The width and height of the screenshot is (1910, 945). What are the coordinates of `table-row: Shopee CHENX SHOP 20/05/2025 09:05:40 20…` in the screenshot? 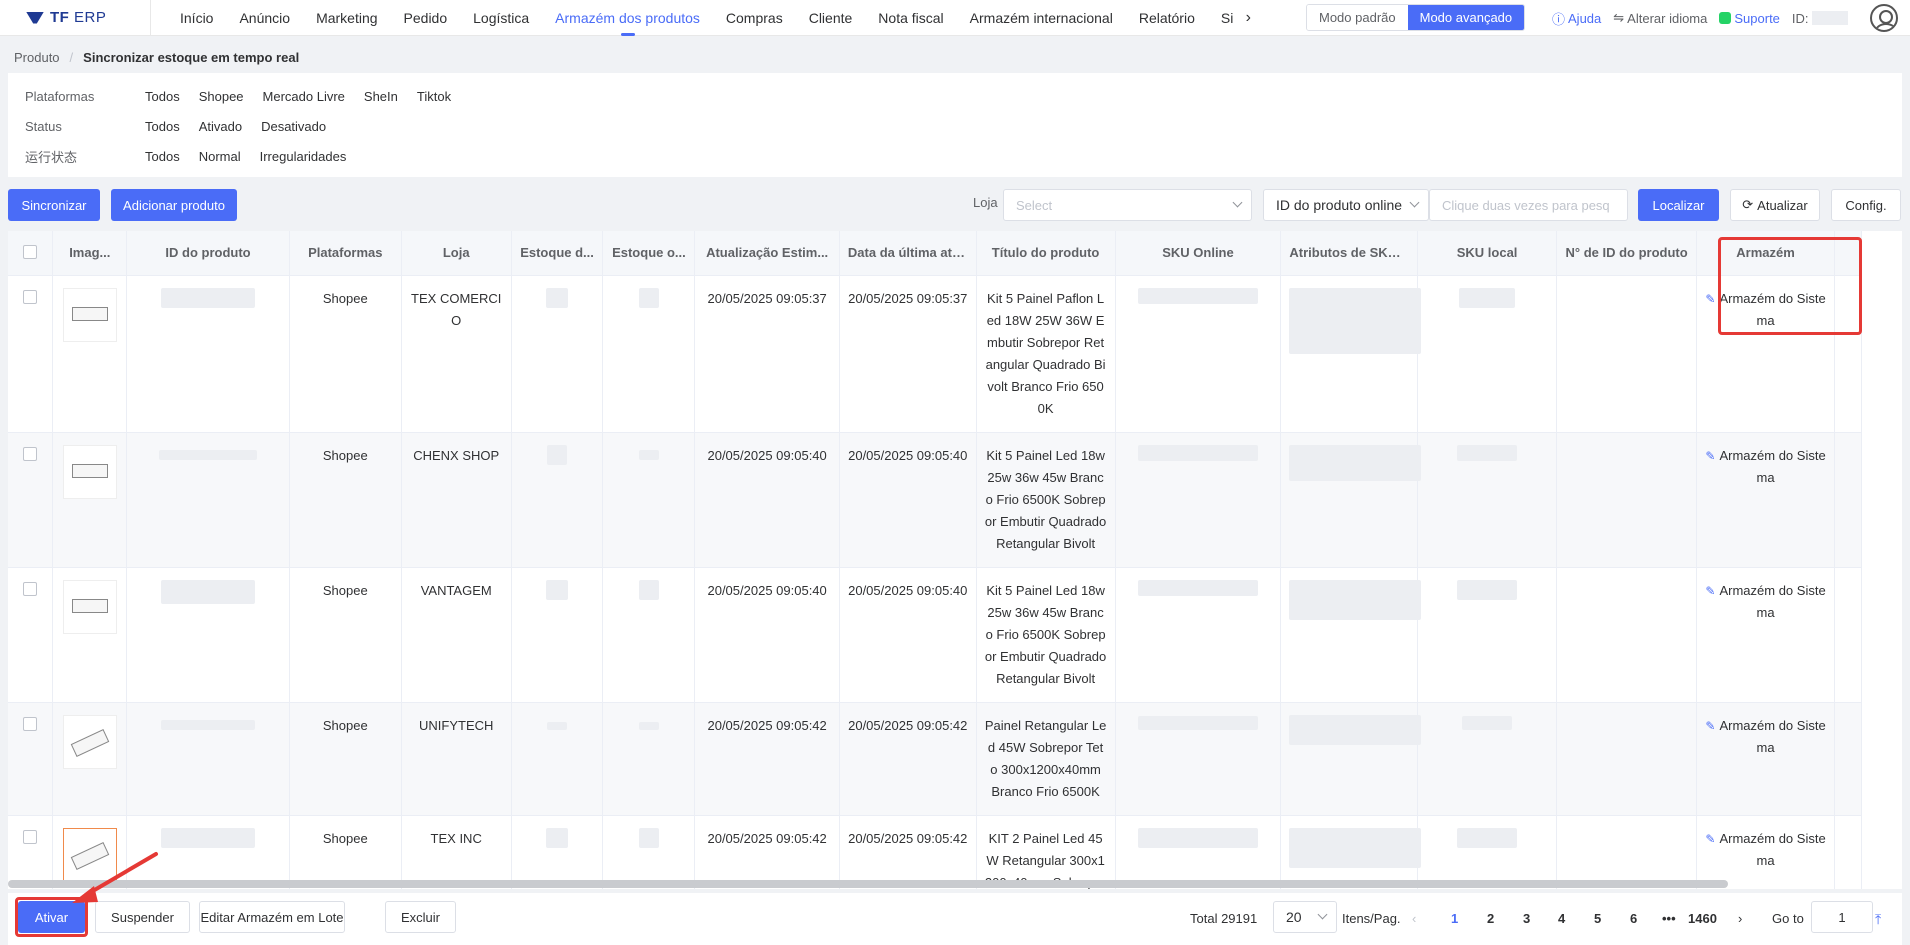 It's located at (935, 500).